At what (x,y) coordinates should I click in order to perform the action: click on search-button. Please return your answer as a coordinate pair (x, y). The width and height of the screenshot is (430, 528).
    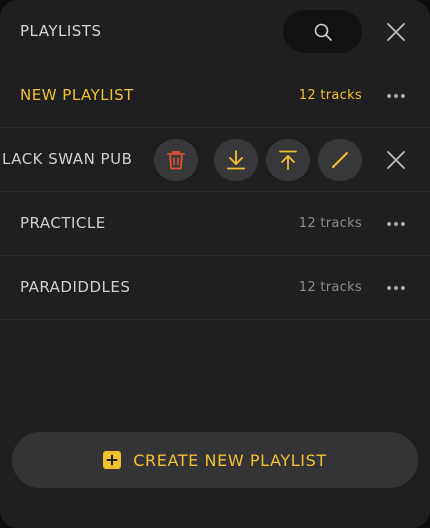
    Looking at the image, I should click on (322, 31).